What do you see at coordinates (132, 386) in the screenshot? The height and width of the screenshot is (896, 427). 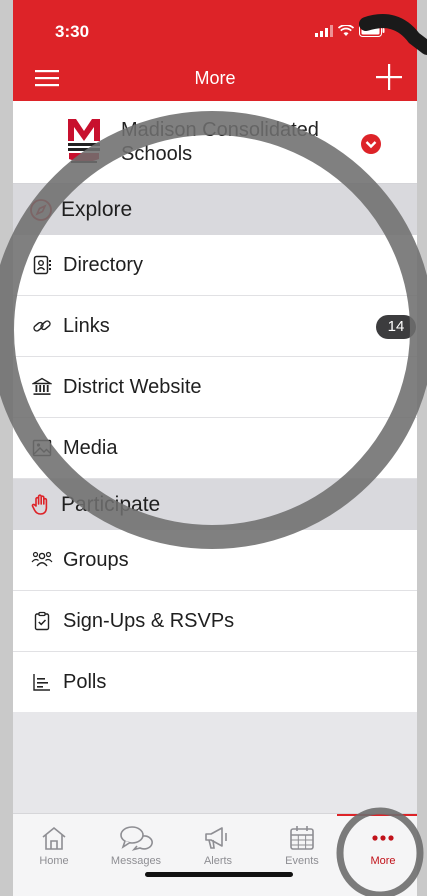 I see `menu-item-label: District Website` at bounding box center [132, 386].